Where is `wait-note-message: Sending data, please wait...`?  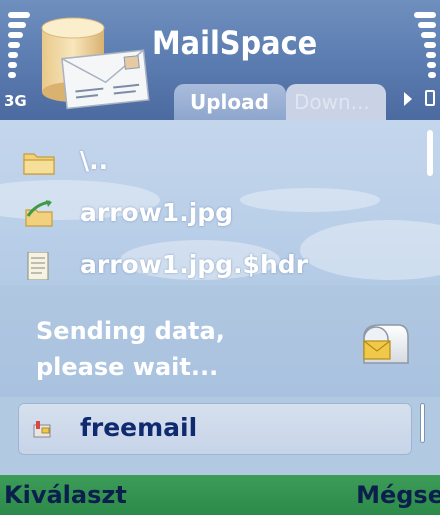 wait-note-message: Sending data, please wait... is located at coordinates (186, 349).